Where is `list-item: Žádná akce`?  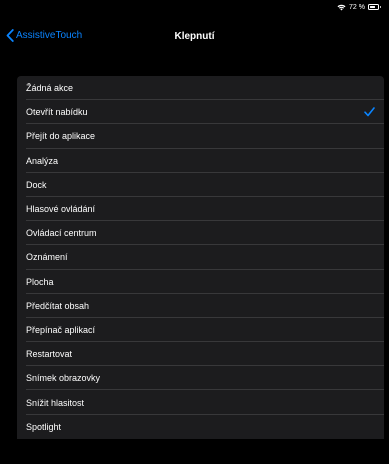 list-item: Žádná akce is located at coordinates (200, 88).